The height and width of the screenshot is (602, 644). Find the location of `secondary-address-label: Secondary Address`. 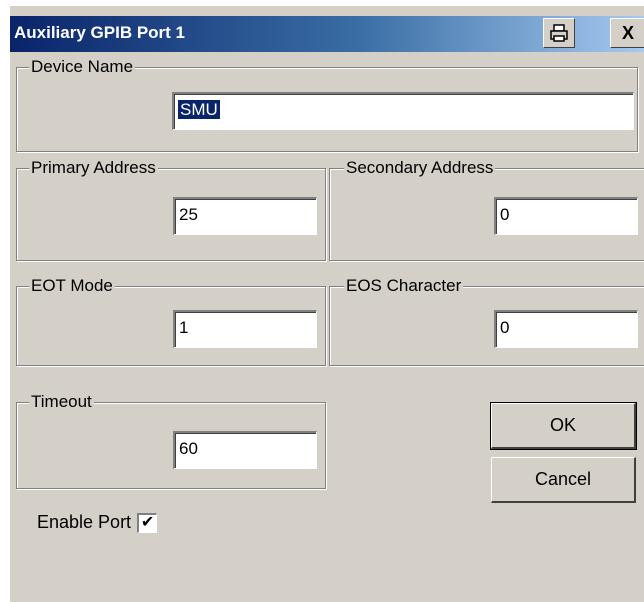

secondary-address-label: Secondary Address is located at coordinates (420, 168).